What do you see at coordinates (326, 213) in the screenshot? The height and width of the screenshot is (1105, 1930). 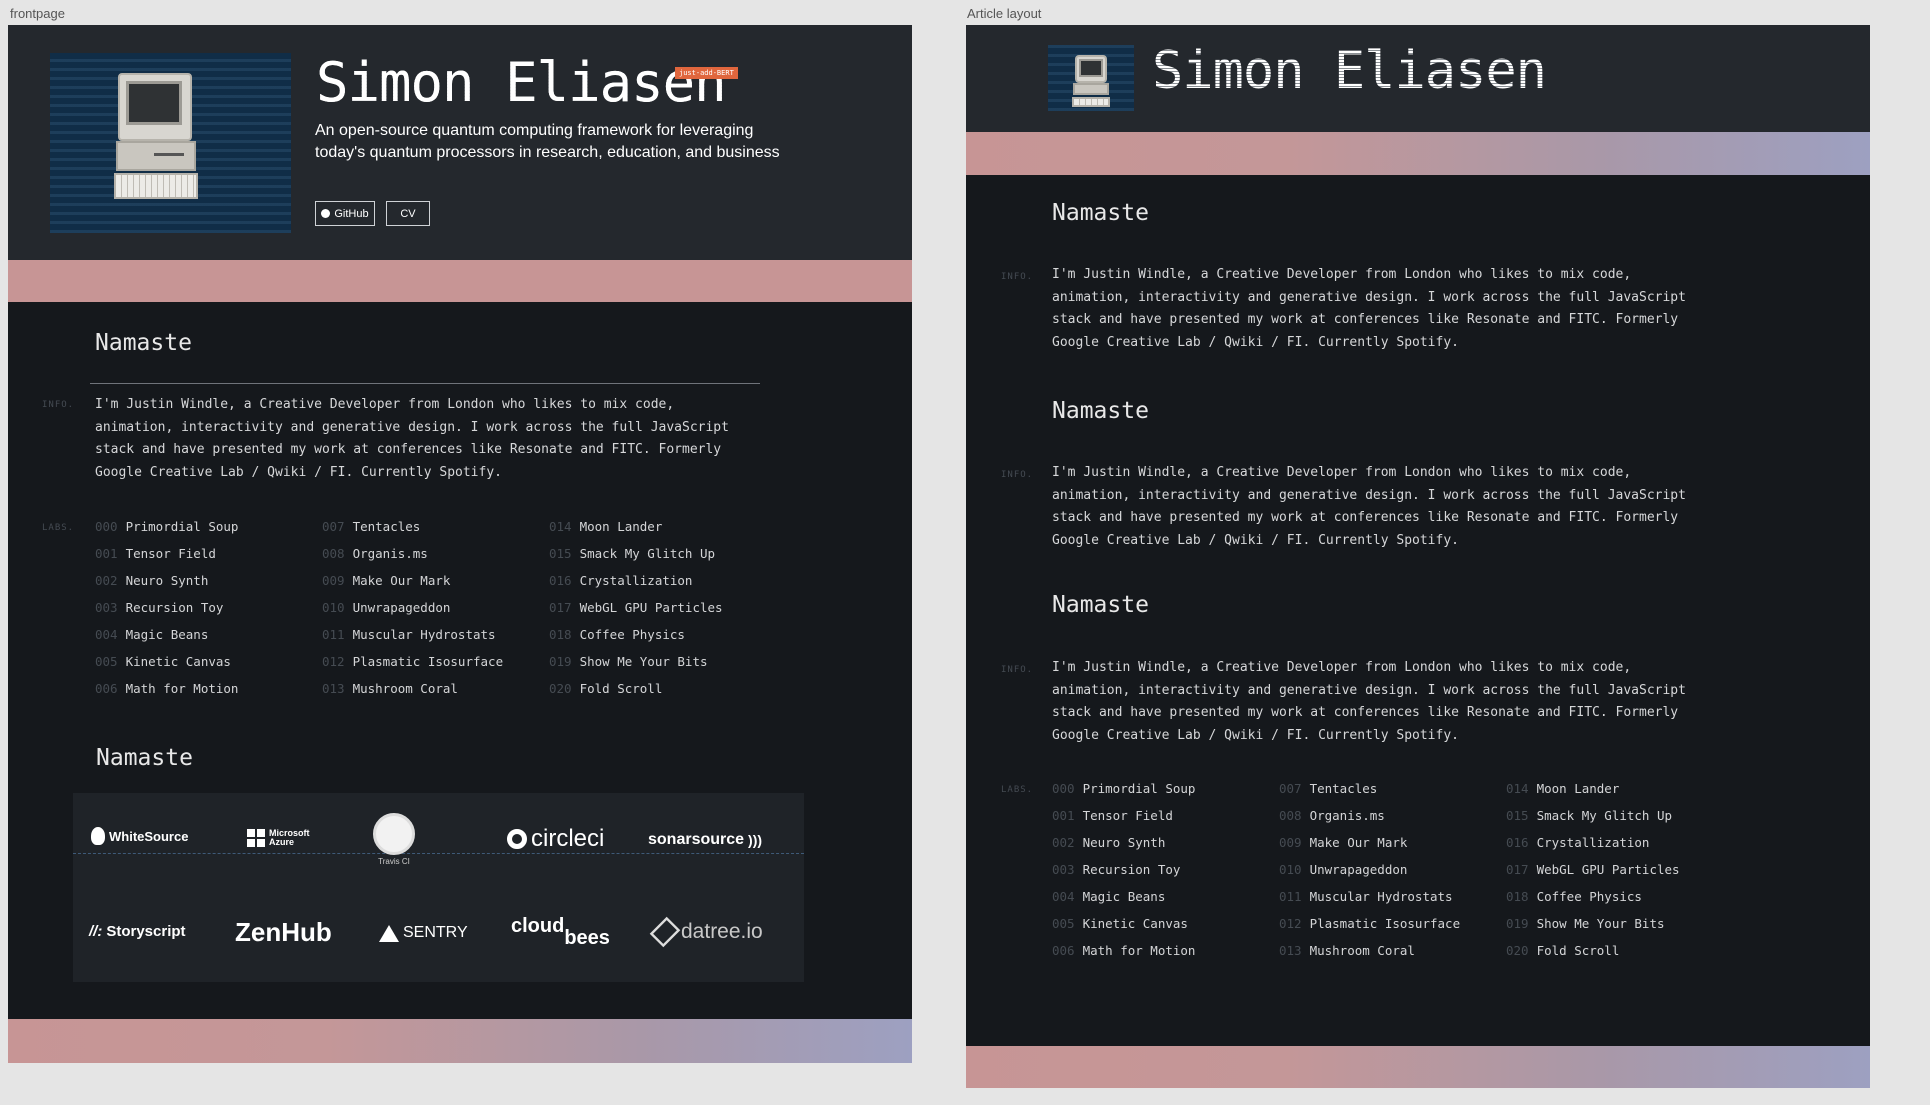 I see `github-icon` at bounding box center [326, 213].